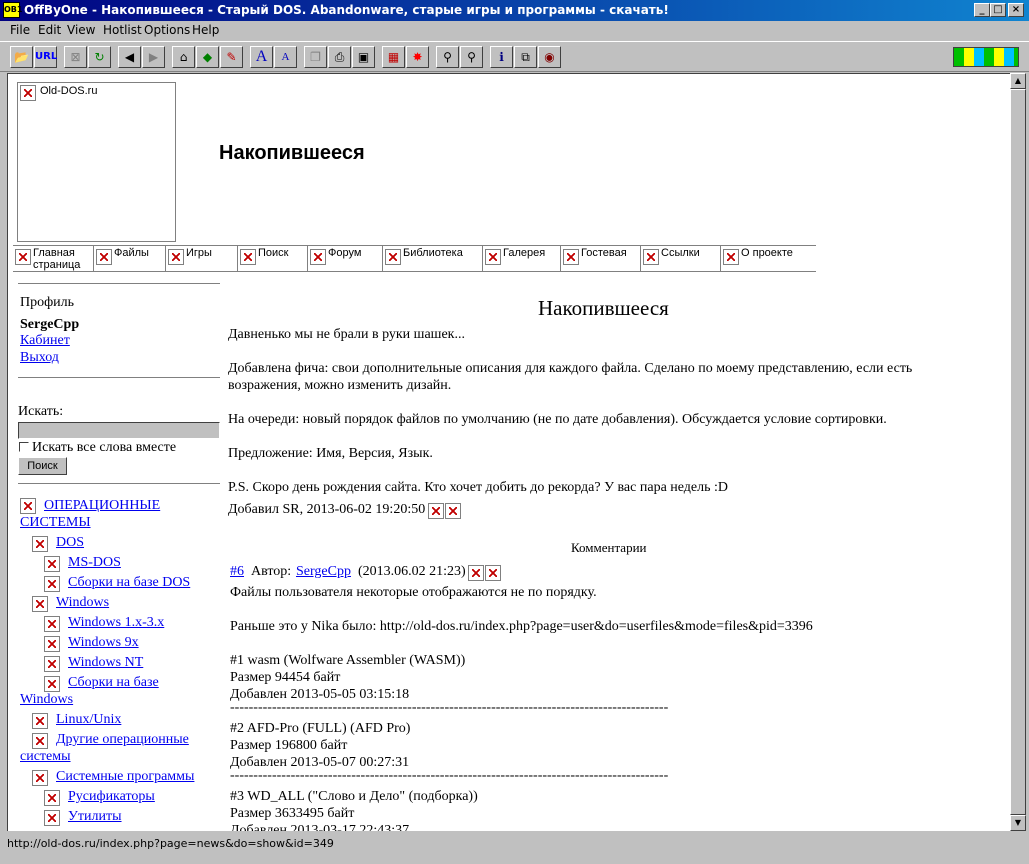  What do you see at coordinates (96, 162) in the screenshot?
I see `site-logo: Old-DOS.ru` at bounding box center [96, 162].